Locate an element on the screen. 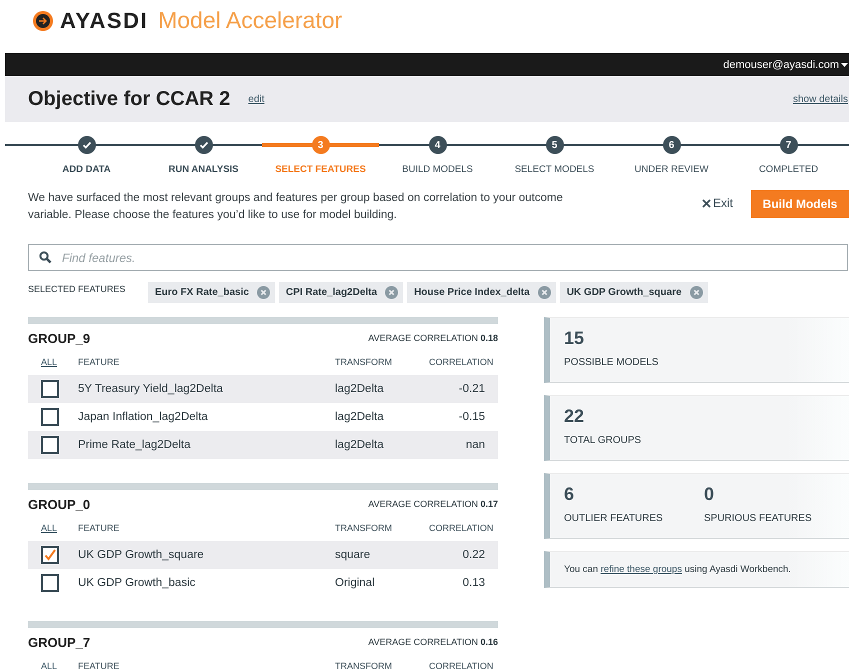  tag-label: House Price Index_delta is located at coordinates (472, 292).